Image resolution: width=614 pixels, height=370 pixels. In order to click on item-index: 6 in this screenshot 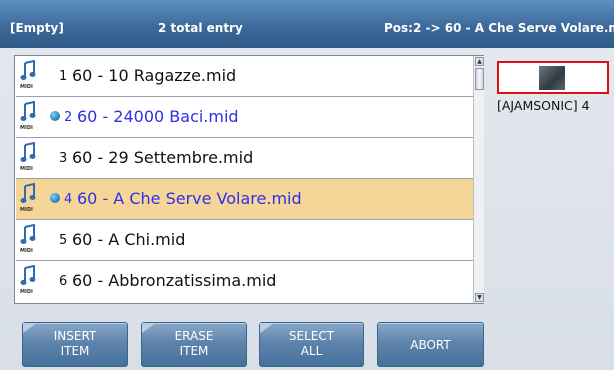, I will do `click(63, 281)`.